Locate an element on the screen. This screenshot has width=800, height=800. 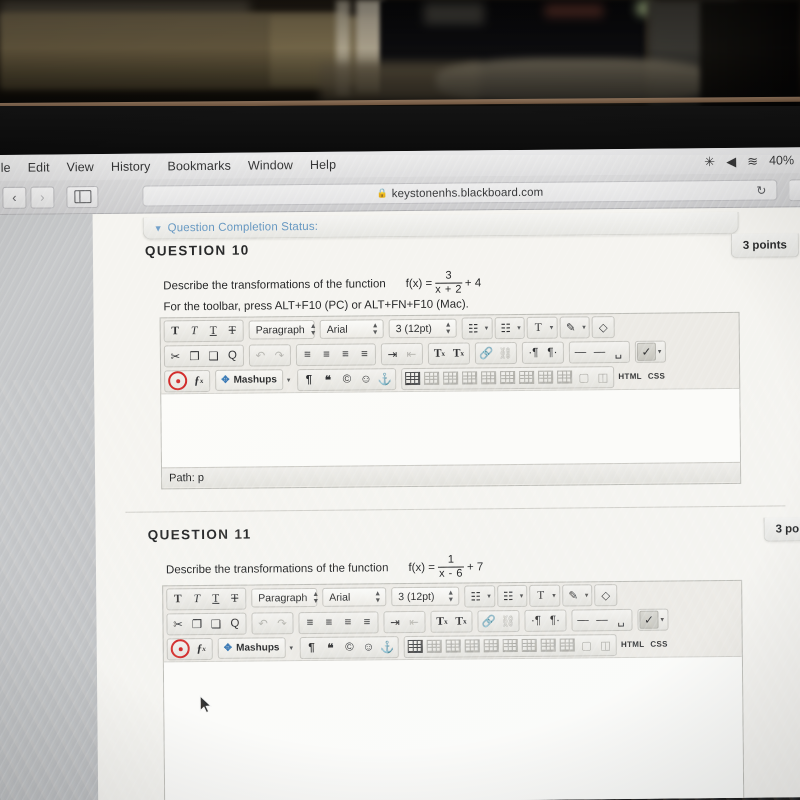
align-justify-icon: ≡ is located at coordinates (364, 354).